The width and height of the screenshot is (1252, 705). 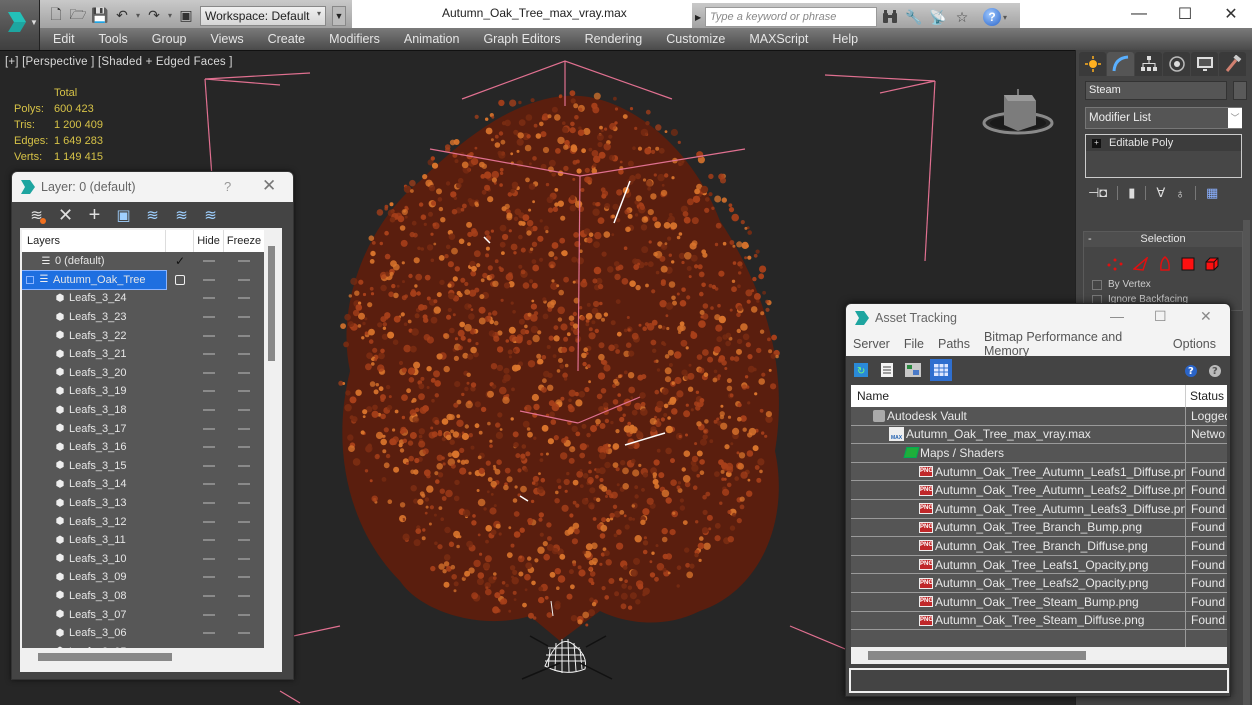 What do you see at coordinates (1097, 193) in the screenshot?
I see `pin-stack-icon: ⊣◘` at bounding box center [1097, 193].